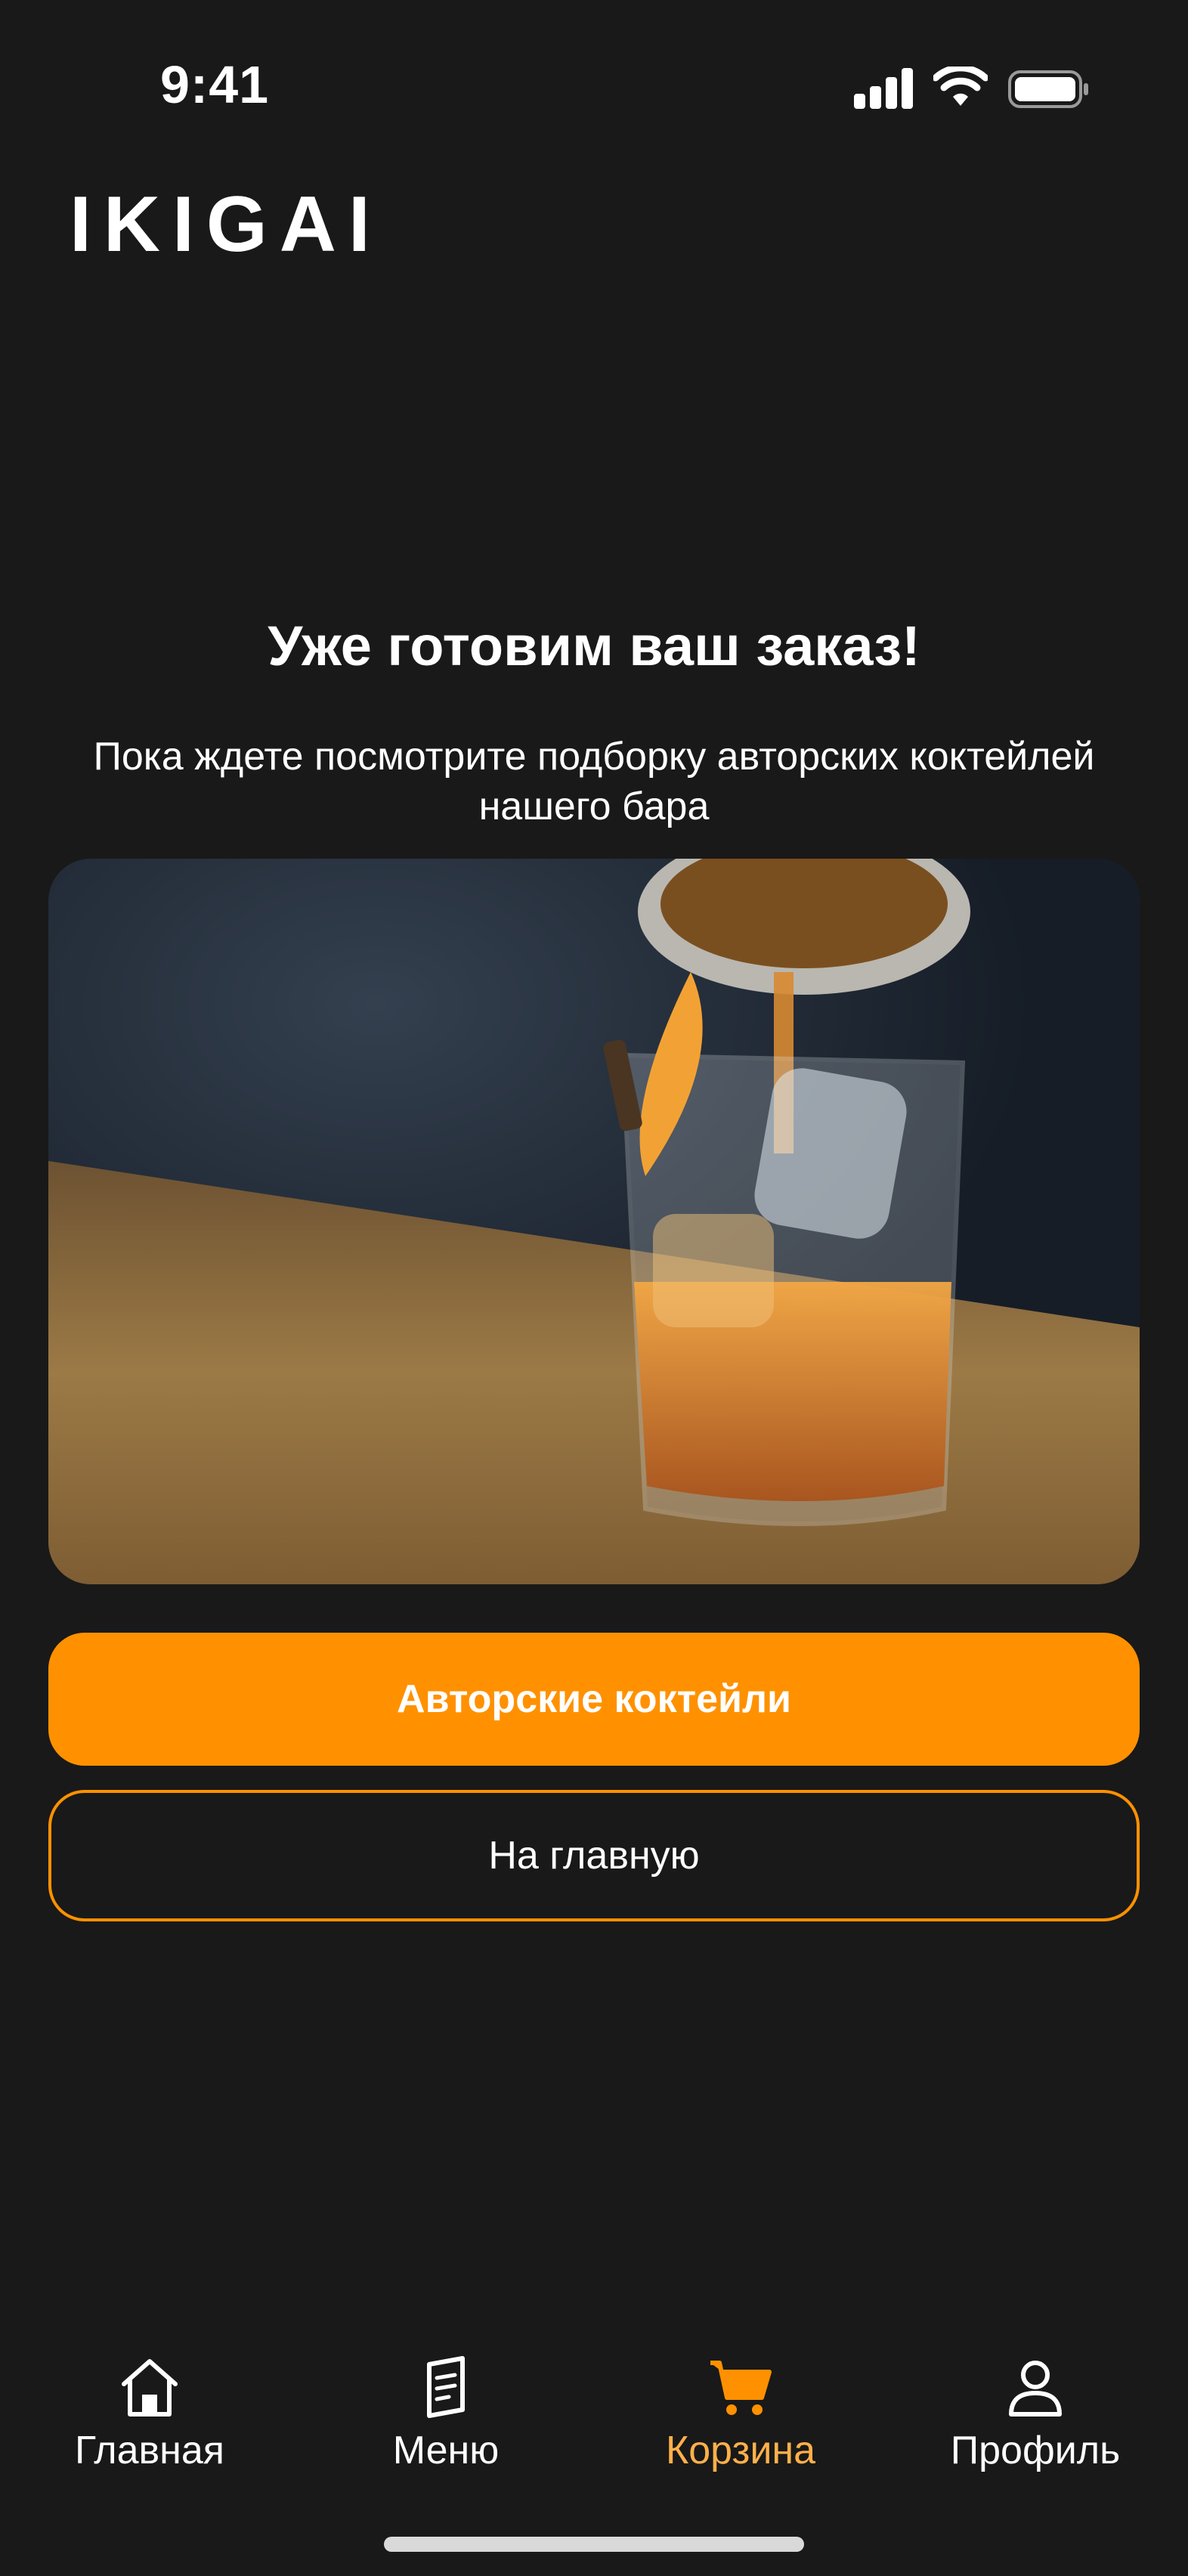 The image size is (1188, 2576). What do you see at coordinates (150, 2388) in the screenshot?
I see `home-icon` at bounding box center [150, 2388].